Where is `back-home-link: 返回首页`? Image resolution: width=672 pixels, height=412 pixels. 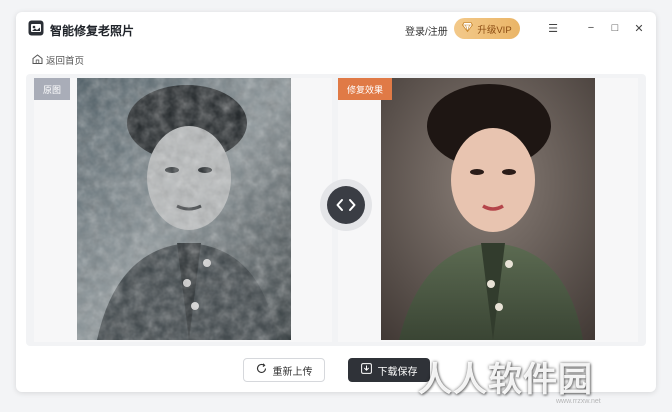
back-home-link: 返回首页 is located at coordinates (58, 60).